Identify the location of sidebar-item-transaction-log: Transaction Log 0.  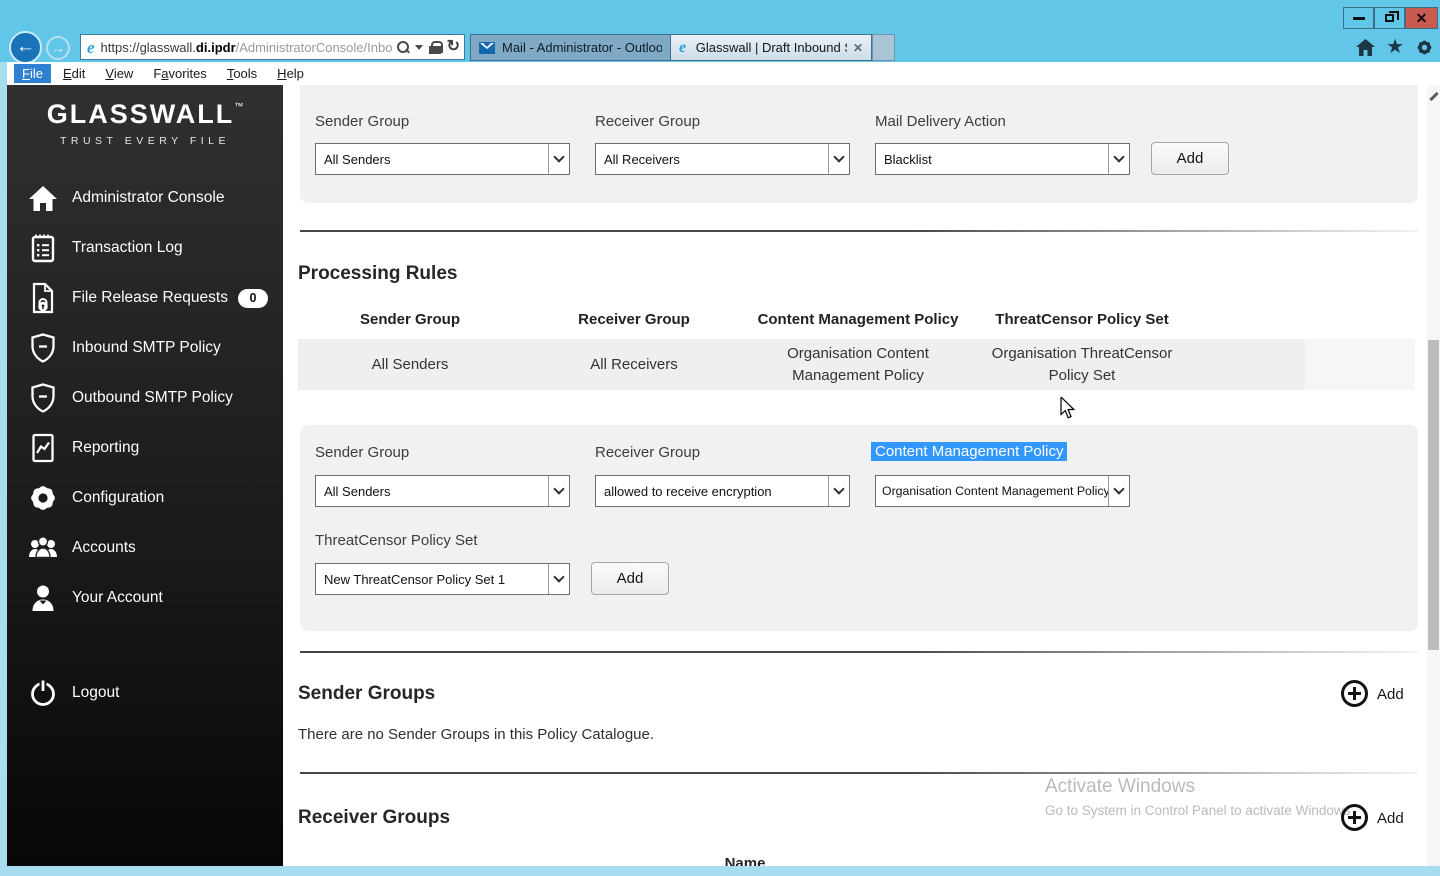
(145, 248).